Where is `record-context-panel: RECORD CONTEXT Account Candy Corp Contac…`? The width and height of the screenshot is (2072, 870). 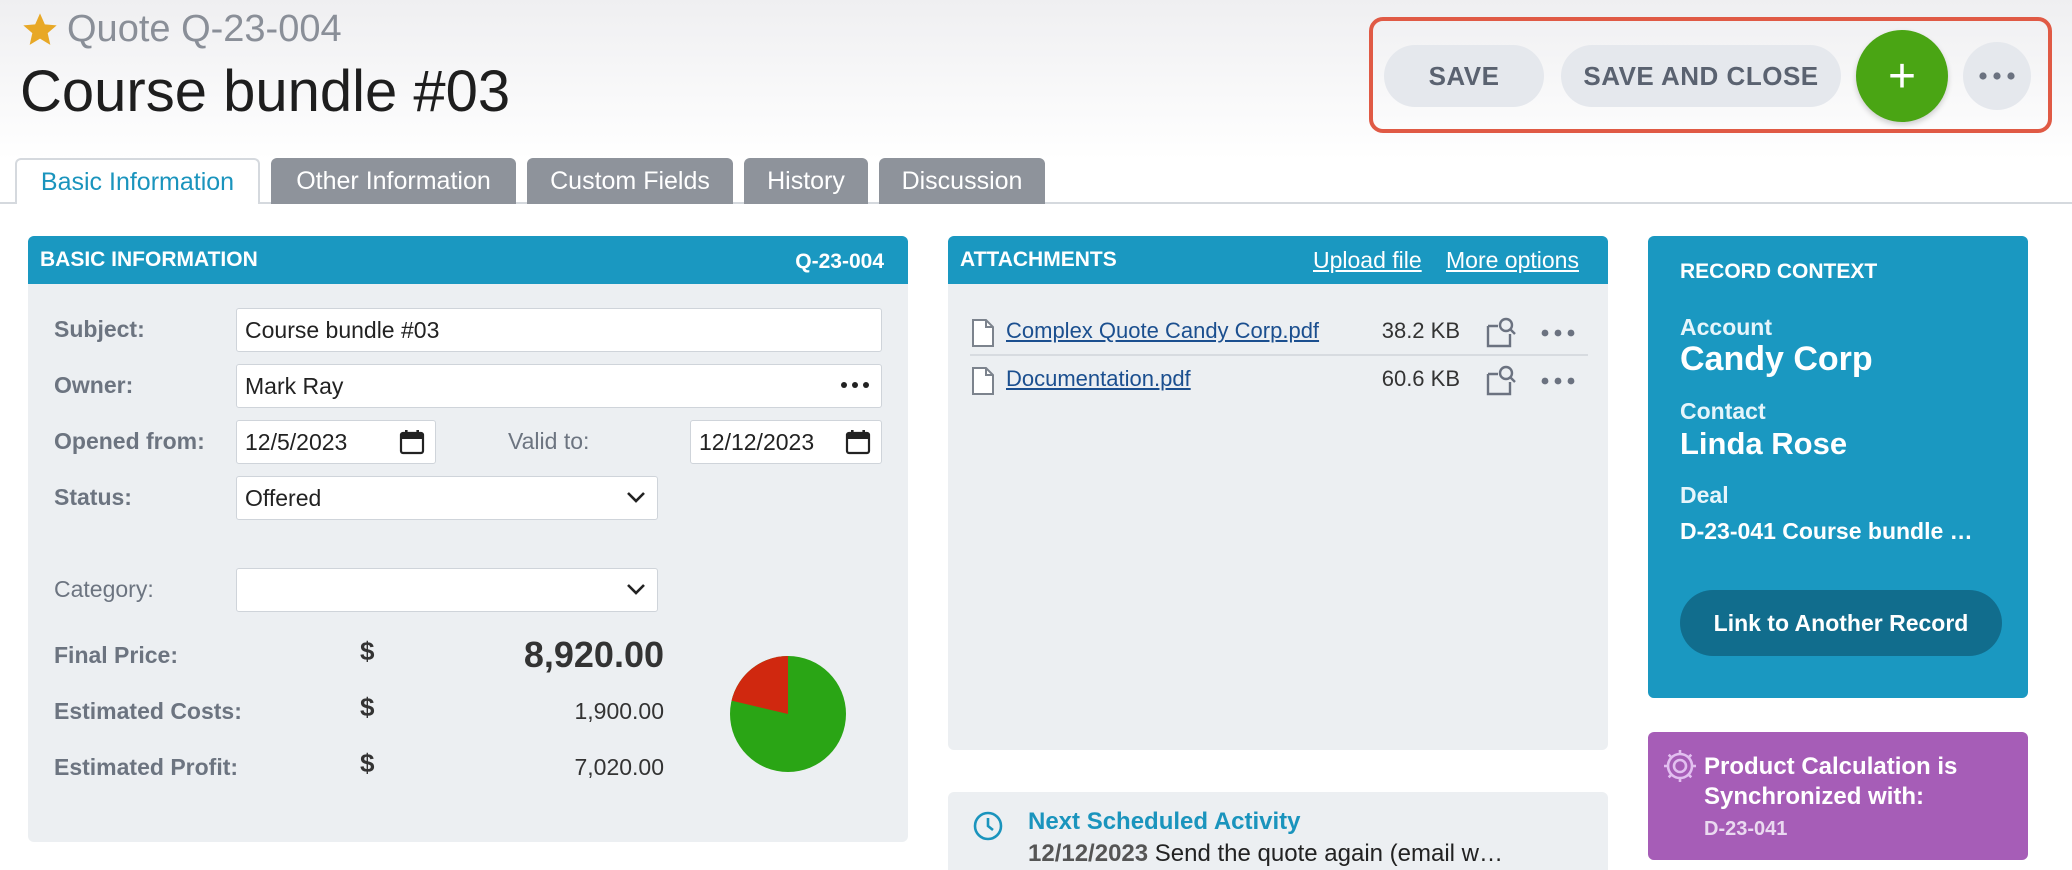
record-context-panel: RECORD CONTEXT Account Candy Corp Contac… is located at coordinates (1838, 467).